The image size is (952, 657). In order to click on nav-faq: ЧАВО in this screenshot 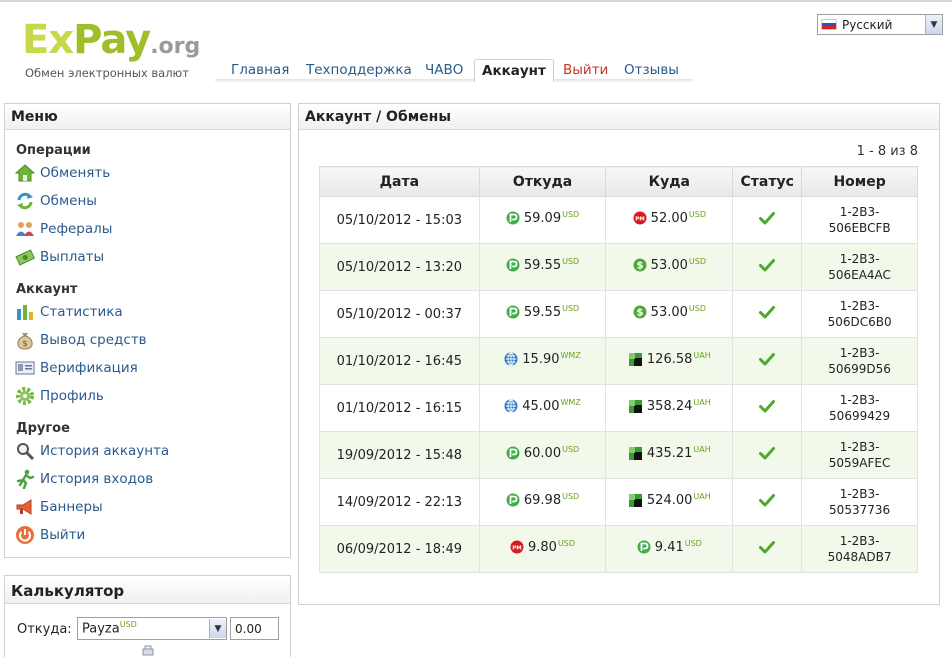, I will do `click(444, 70)`.